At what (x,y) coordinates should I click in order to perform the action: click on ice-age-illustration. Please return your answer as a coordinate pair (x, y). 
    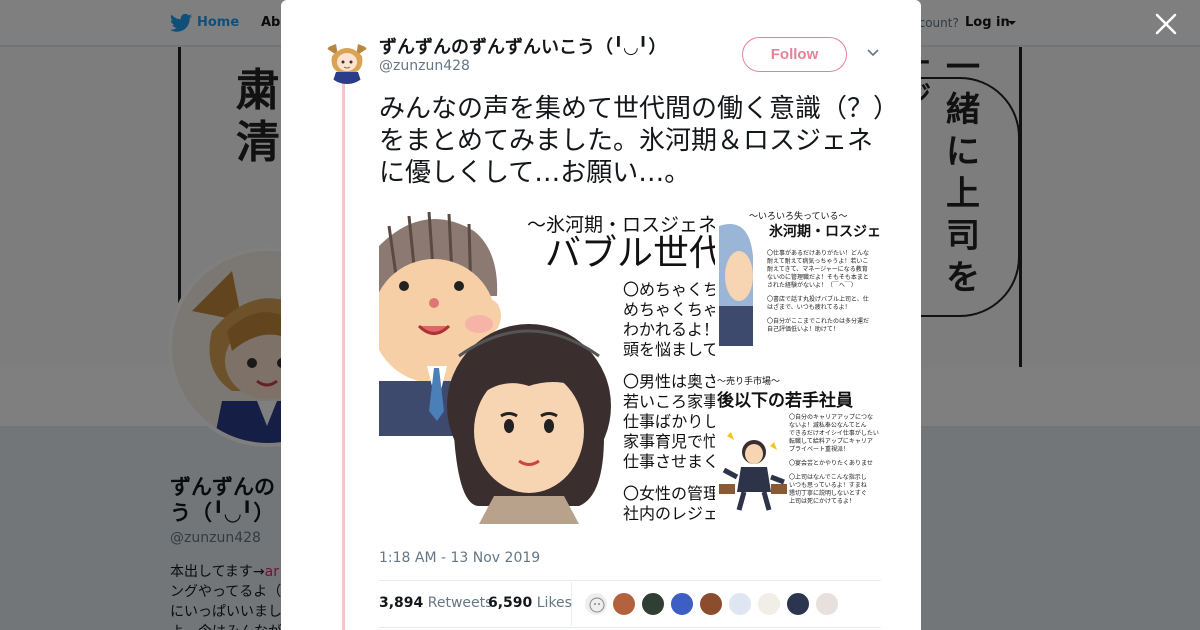
    Looking at the image, I should click on (736, 285).